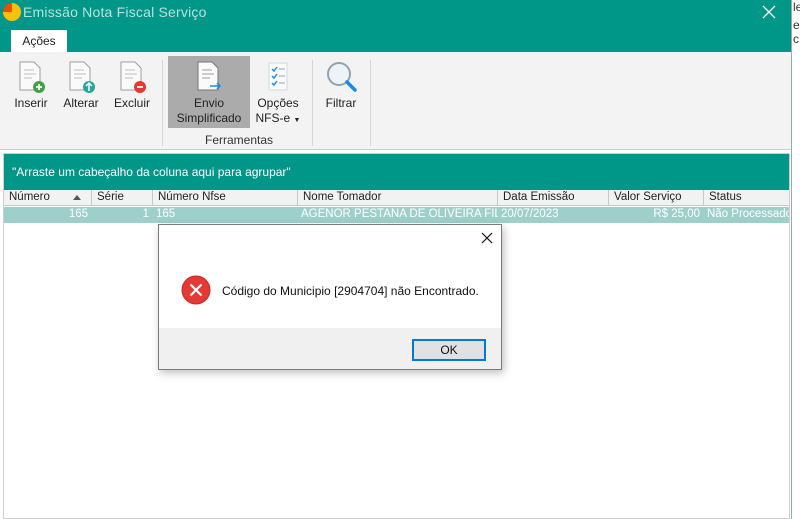  What do you see at coordinates (166, 214) in the screenshot?
I see `cell-numero-nfse: 165` at bounding box center [166, 214].